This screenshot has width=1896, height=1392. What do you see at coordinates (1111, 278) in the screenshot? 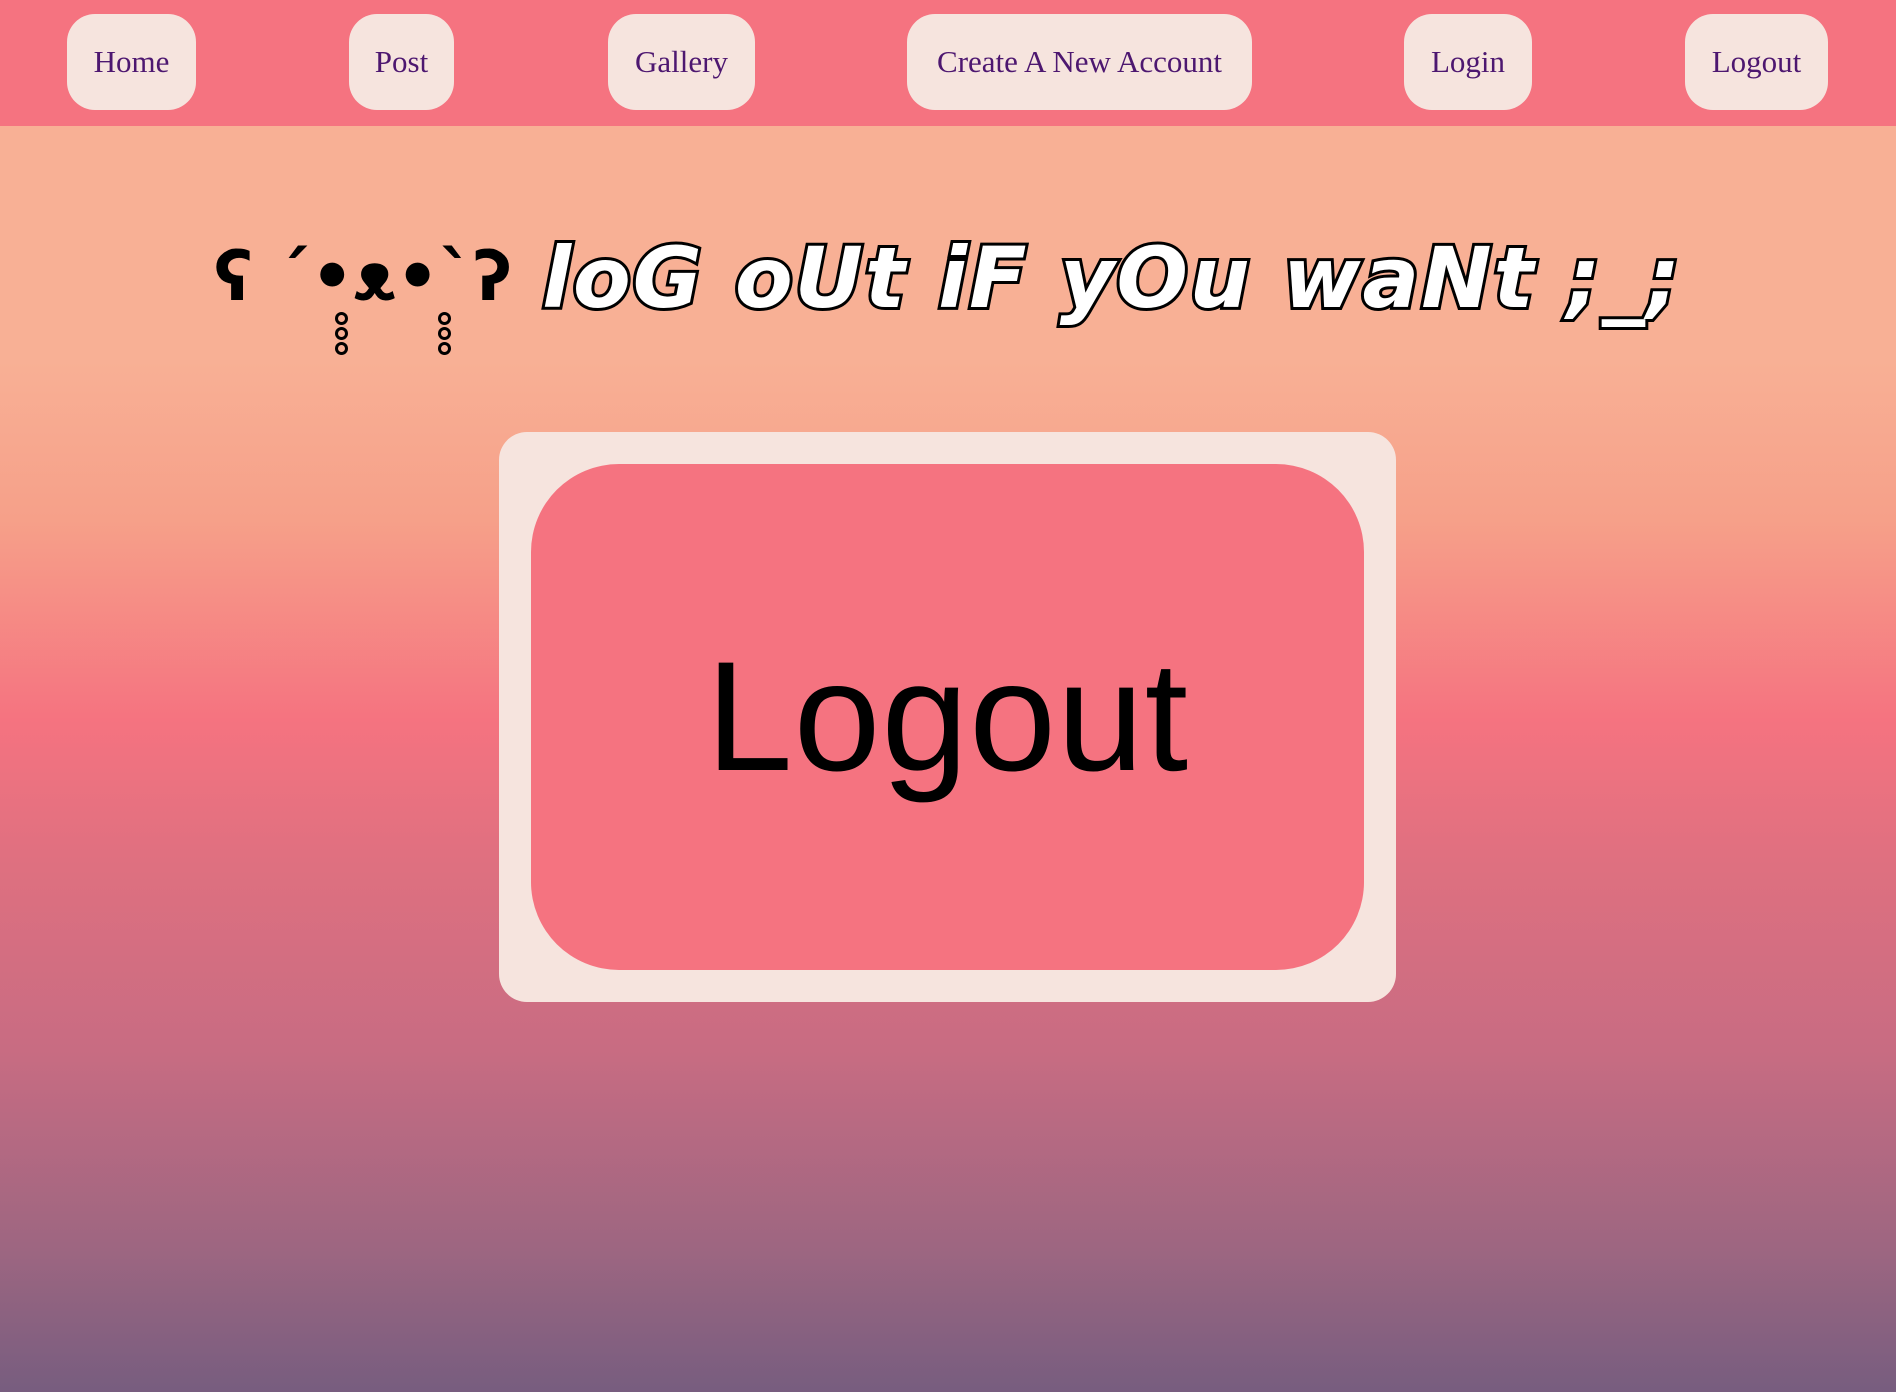
I see `heading-text: loG oUt iF yOu waNt ;_;` at bounding box center [1111, 278].